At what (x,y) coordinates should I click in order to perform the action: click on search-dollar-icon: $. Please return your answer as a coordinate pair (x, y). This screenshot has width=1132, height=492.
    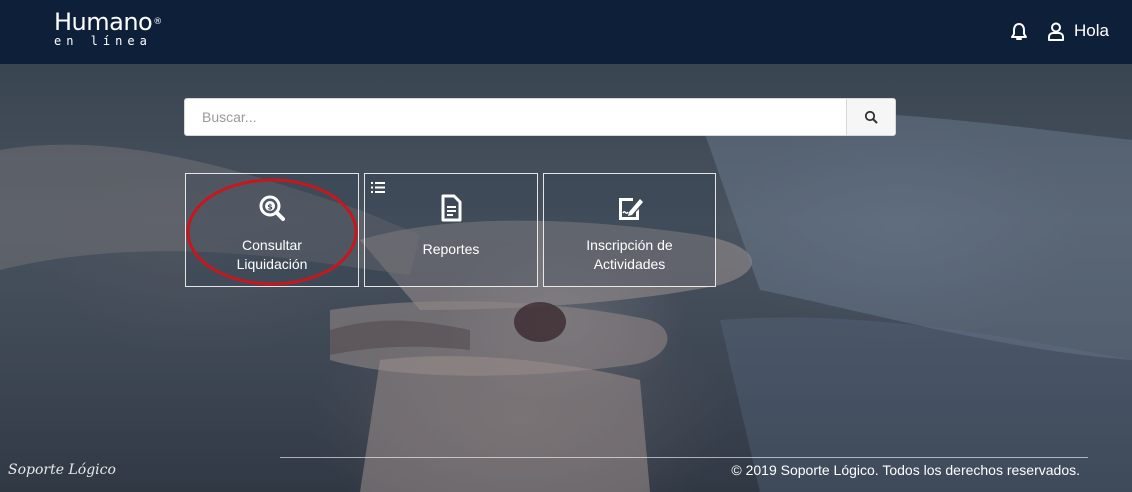
    Looking at the image, I should click on (272, 208).